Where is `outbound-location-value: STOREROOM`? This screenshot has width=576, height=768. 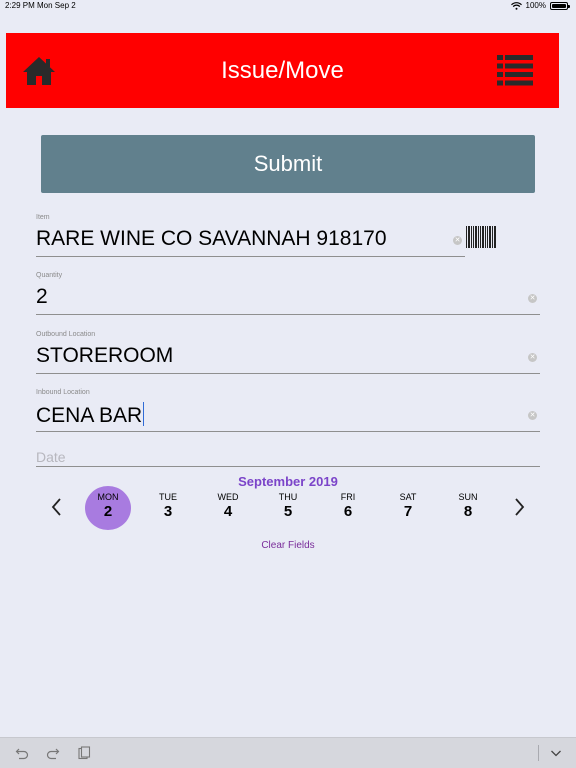 outbound-location-value: STOREROOM is located at coordinates (104, 356).